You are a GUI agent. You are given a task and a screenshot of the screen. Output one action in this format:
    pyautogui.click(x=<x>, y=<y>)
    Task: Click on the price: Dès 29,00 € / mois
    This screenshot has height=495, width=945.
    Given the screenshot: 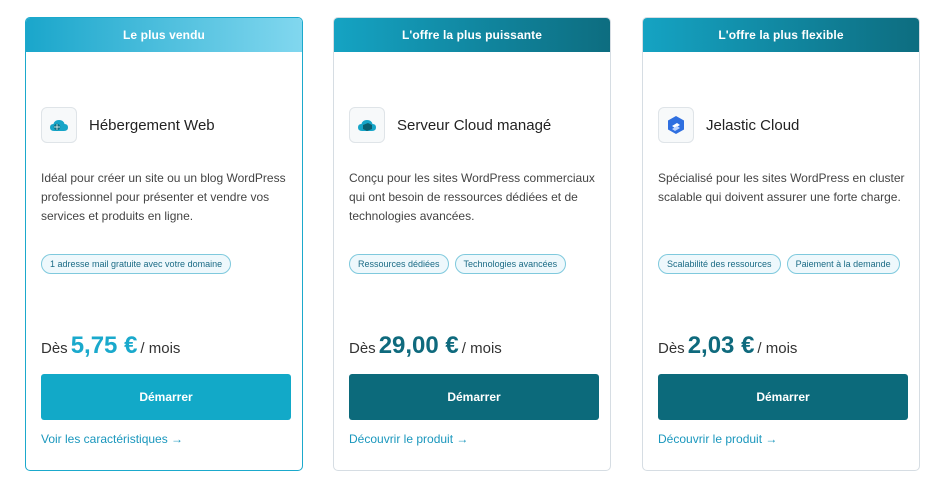 What is the action you would take?
    pyautogui.click(x=425, y=346)
    